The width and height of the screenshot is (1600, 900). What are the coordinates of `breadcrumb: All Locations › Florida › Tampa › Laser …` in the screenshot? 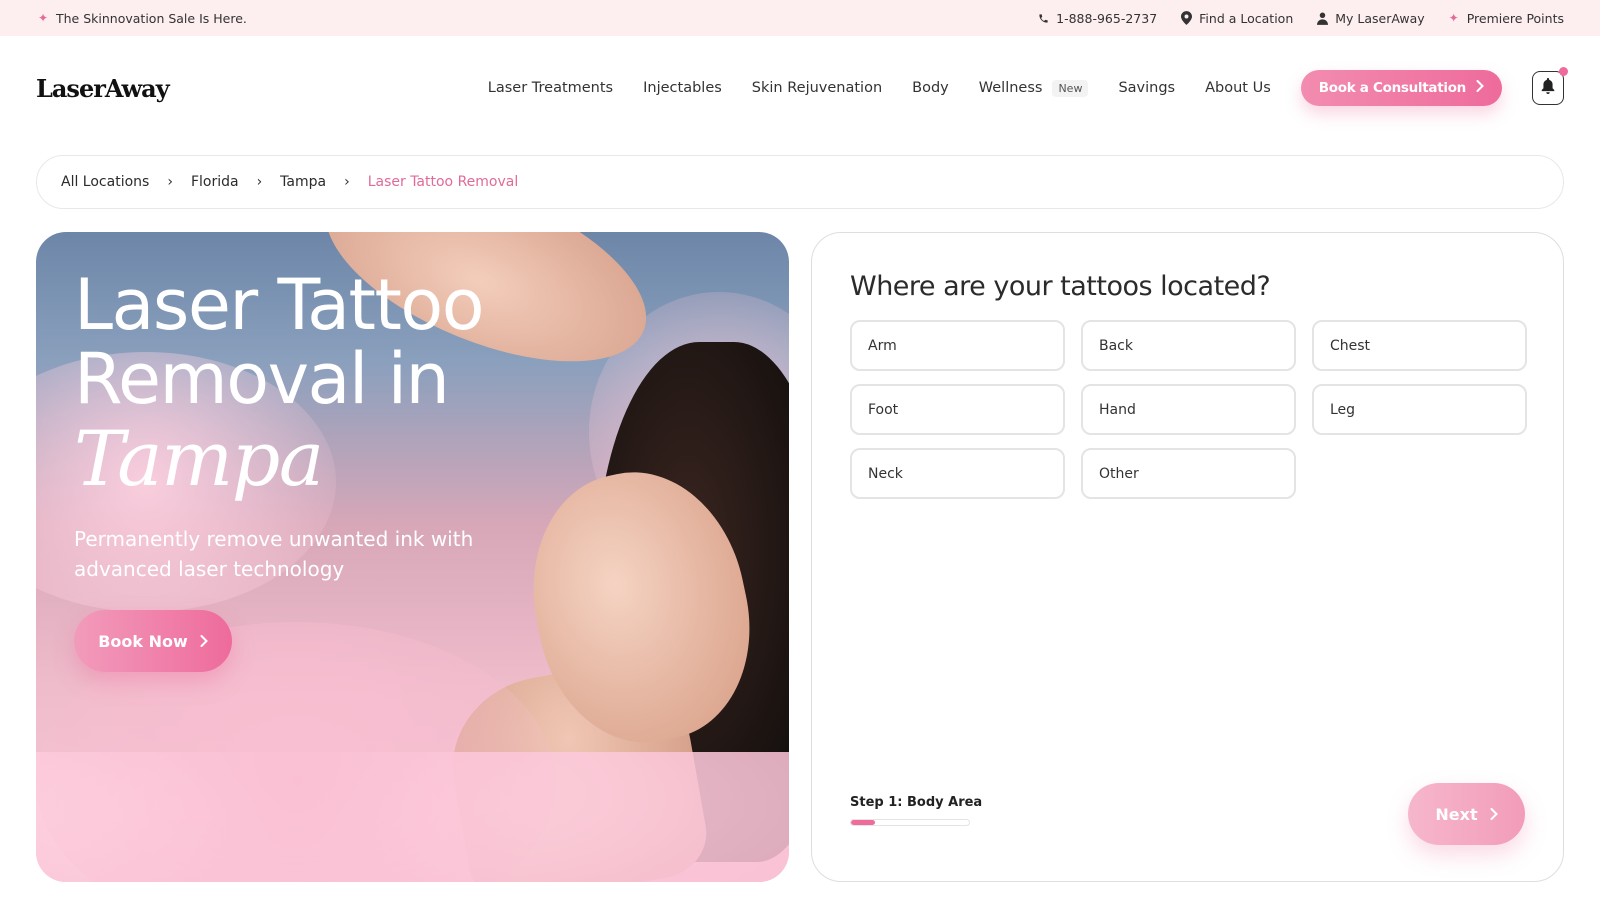 It's located at (800, 182).